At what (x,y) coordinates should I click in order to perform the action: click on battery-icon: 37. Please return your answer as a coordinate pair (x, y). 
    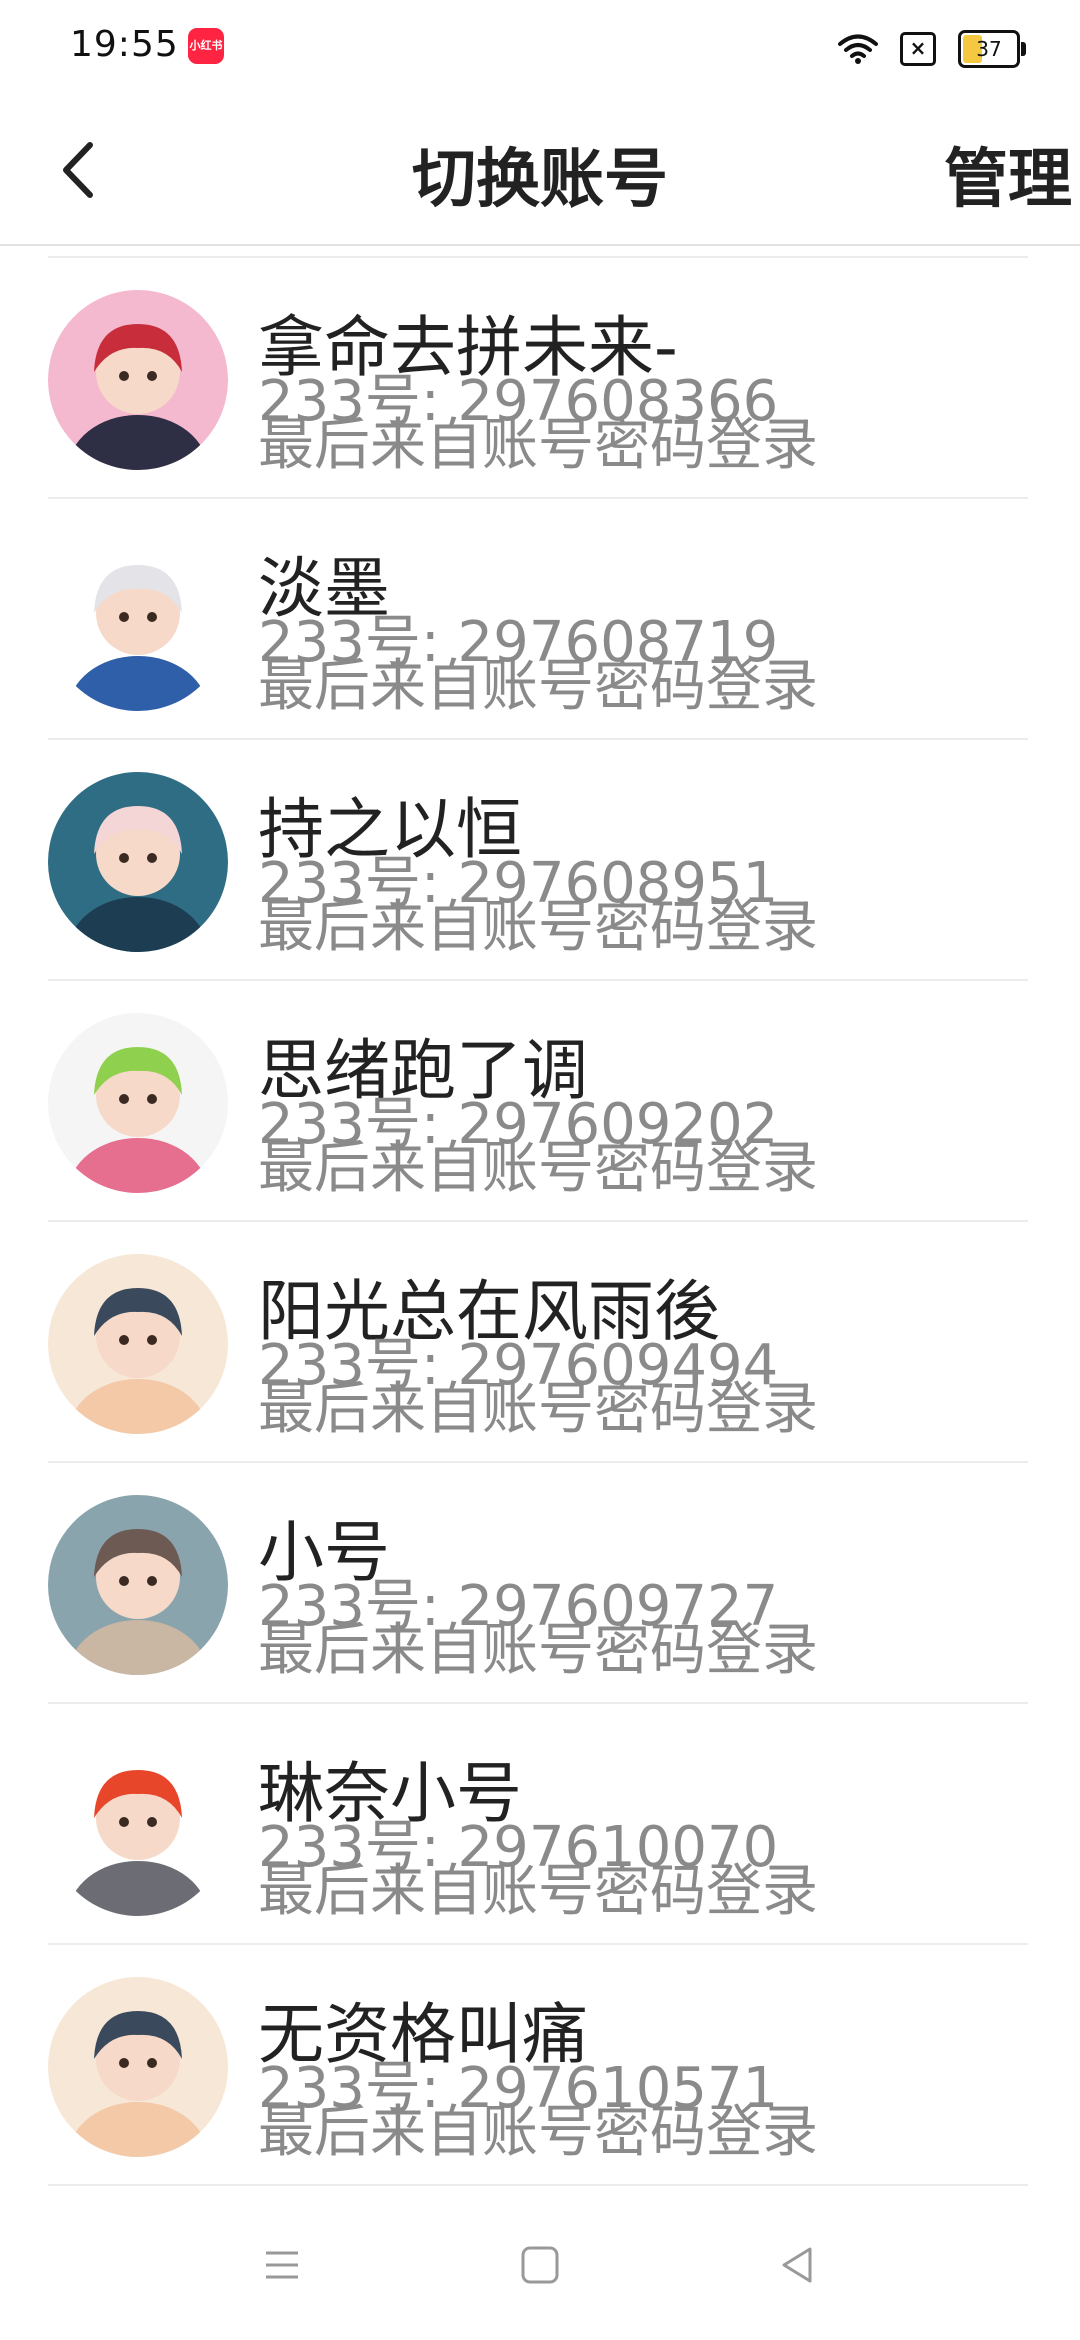
    Looking at the image, I should click on (992, 49).